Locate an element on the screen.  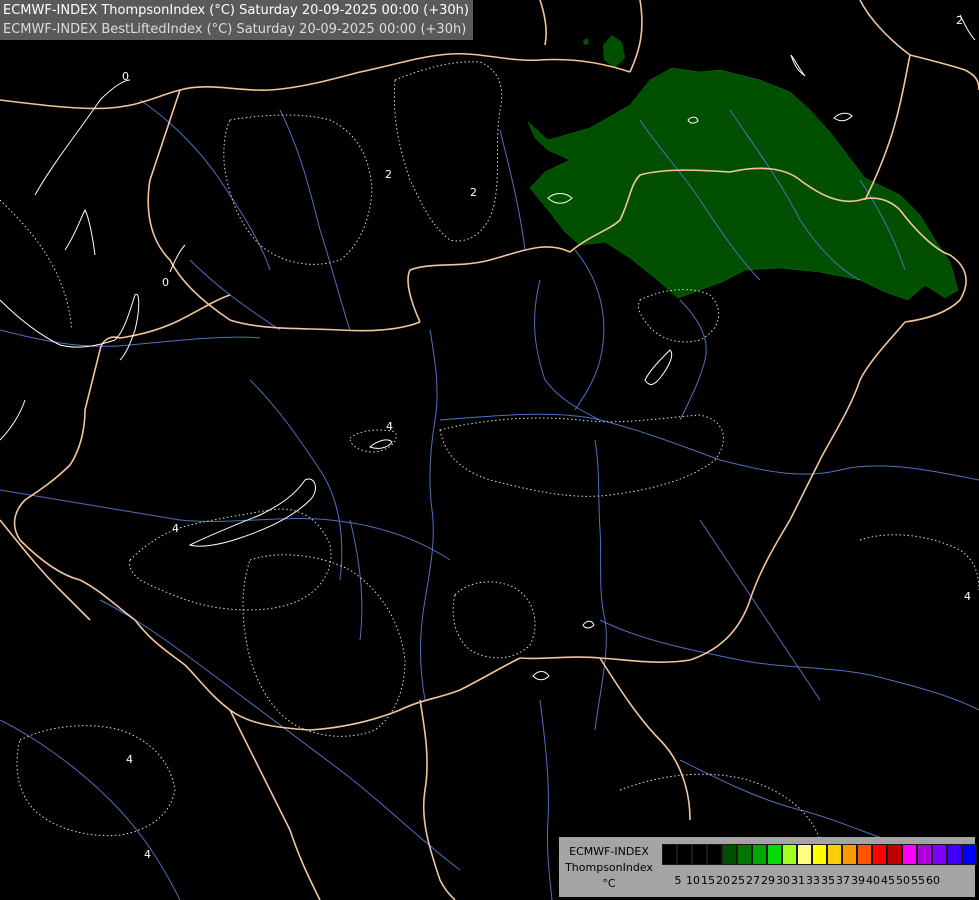
legend-tick-label: 30 is located at coordinates (783, 880).